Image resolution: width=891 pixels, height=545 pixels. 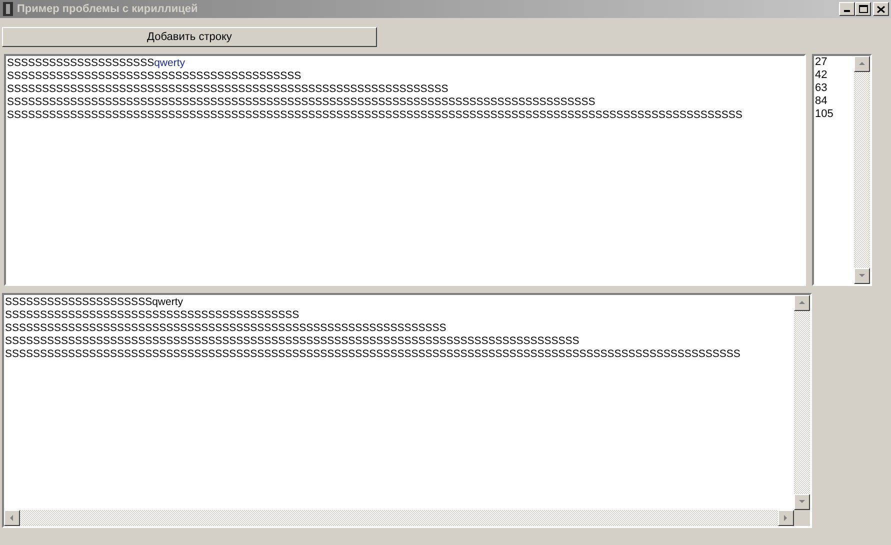 I want to click on add-line-button: Добавить строку, so click(x=189, y=37).